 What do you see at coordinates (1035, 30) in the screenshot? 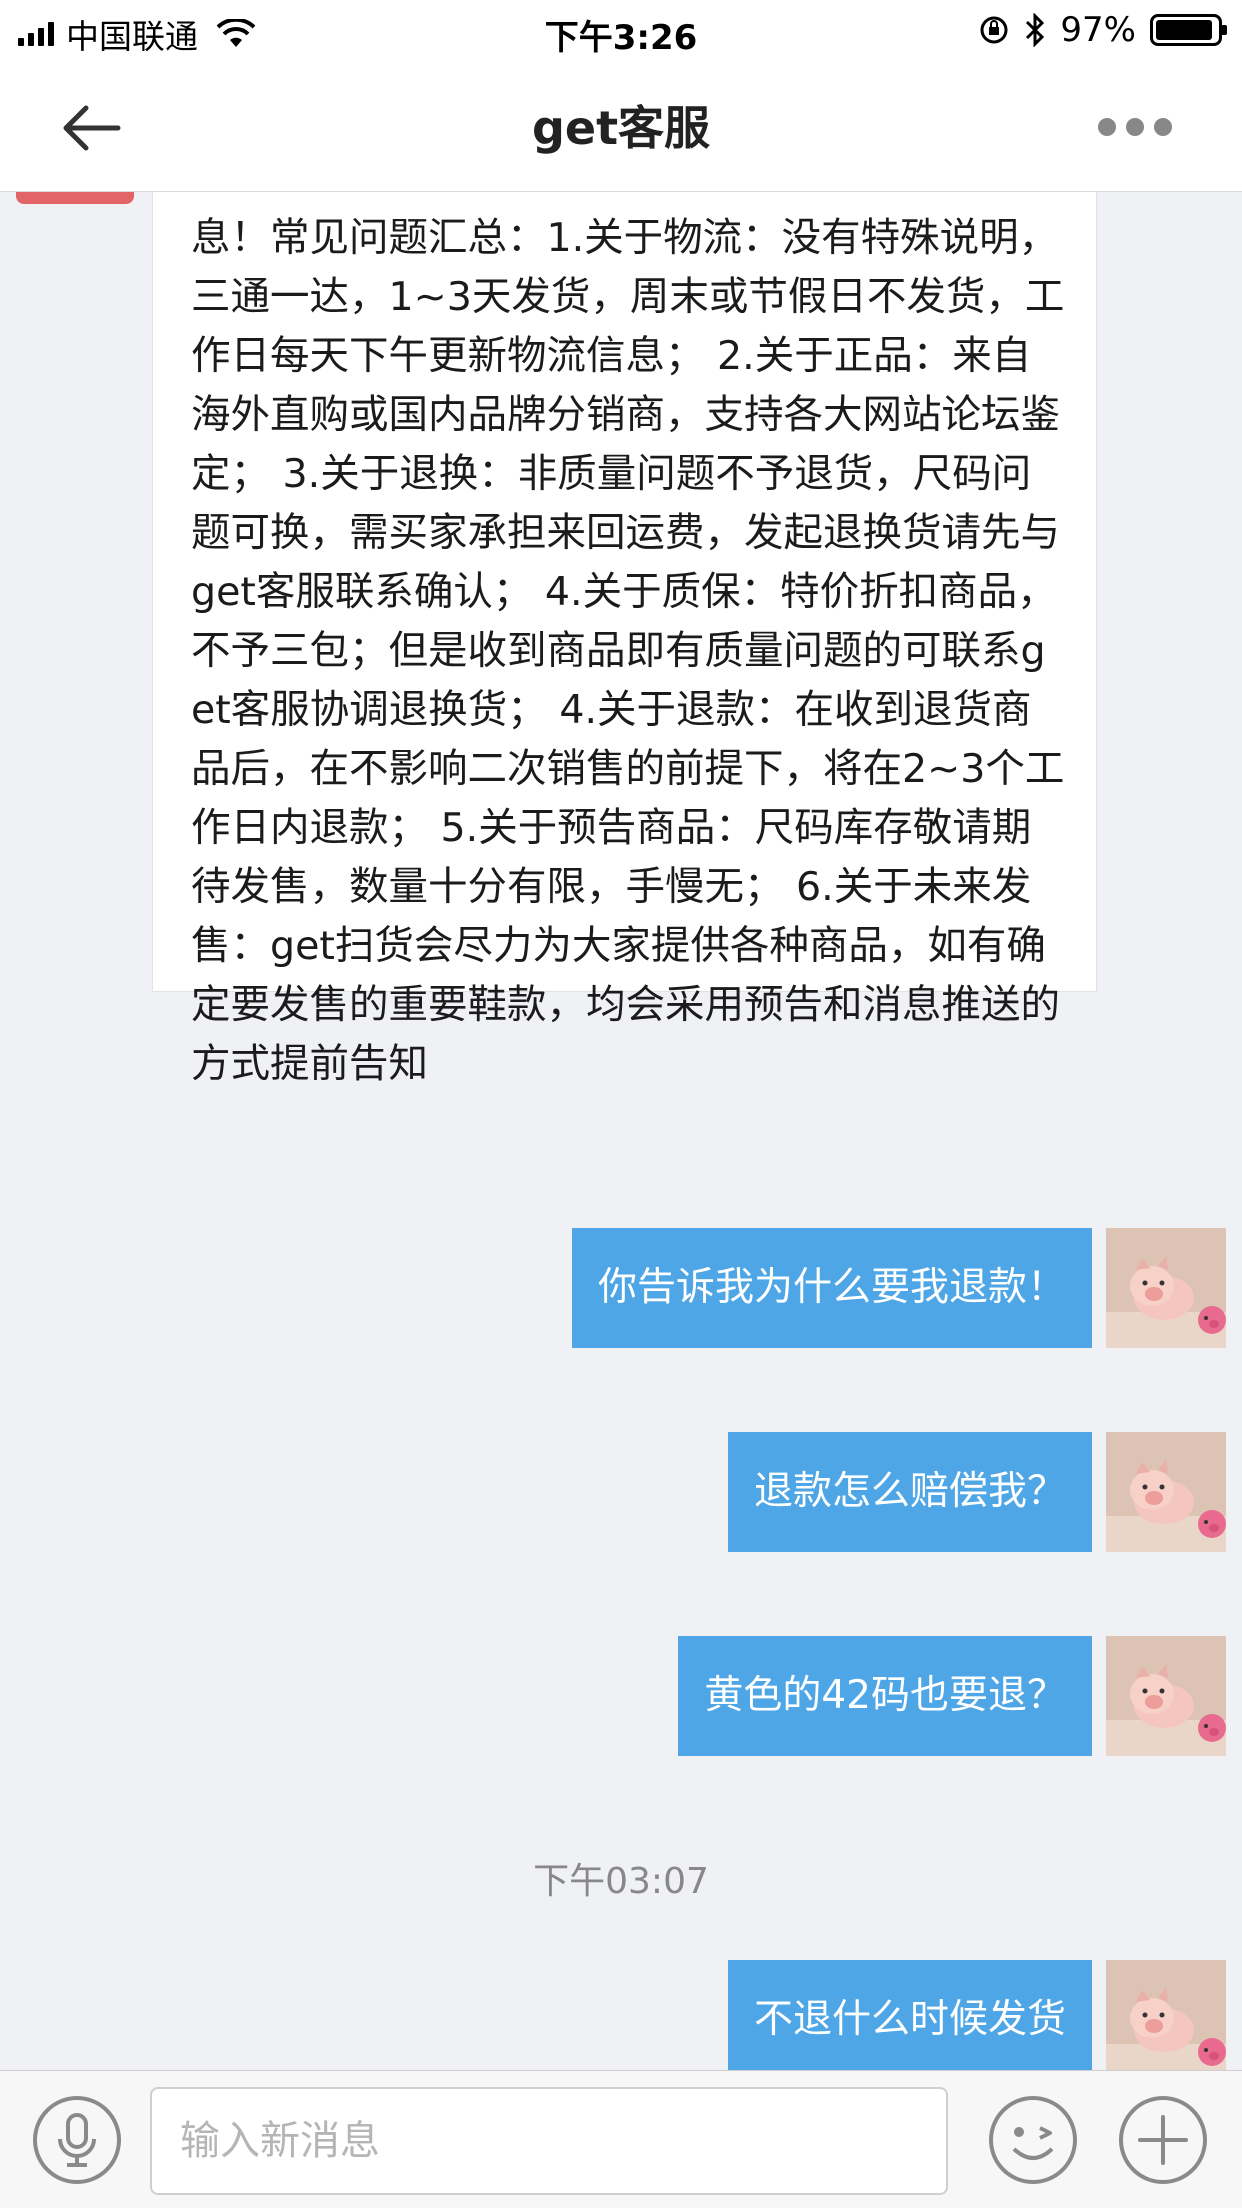
I see `bluetooth-icon` at bounding box center [1035, 30].